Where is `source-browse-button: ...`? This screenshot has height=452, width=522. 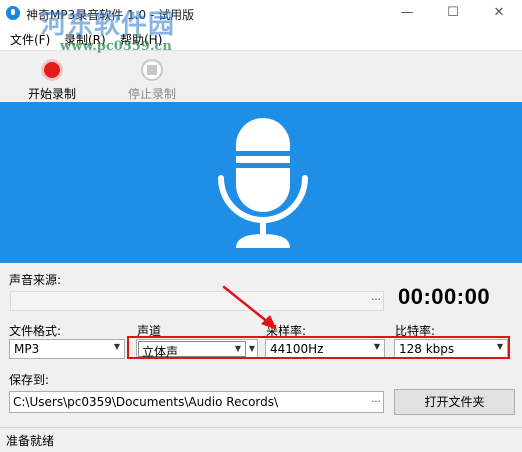
source-browse-button: ... is located at coordinates (376, 301).